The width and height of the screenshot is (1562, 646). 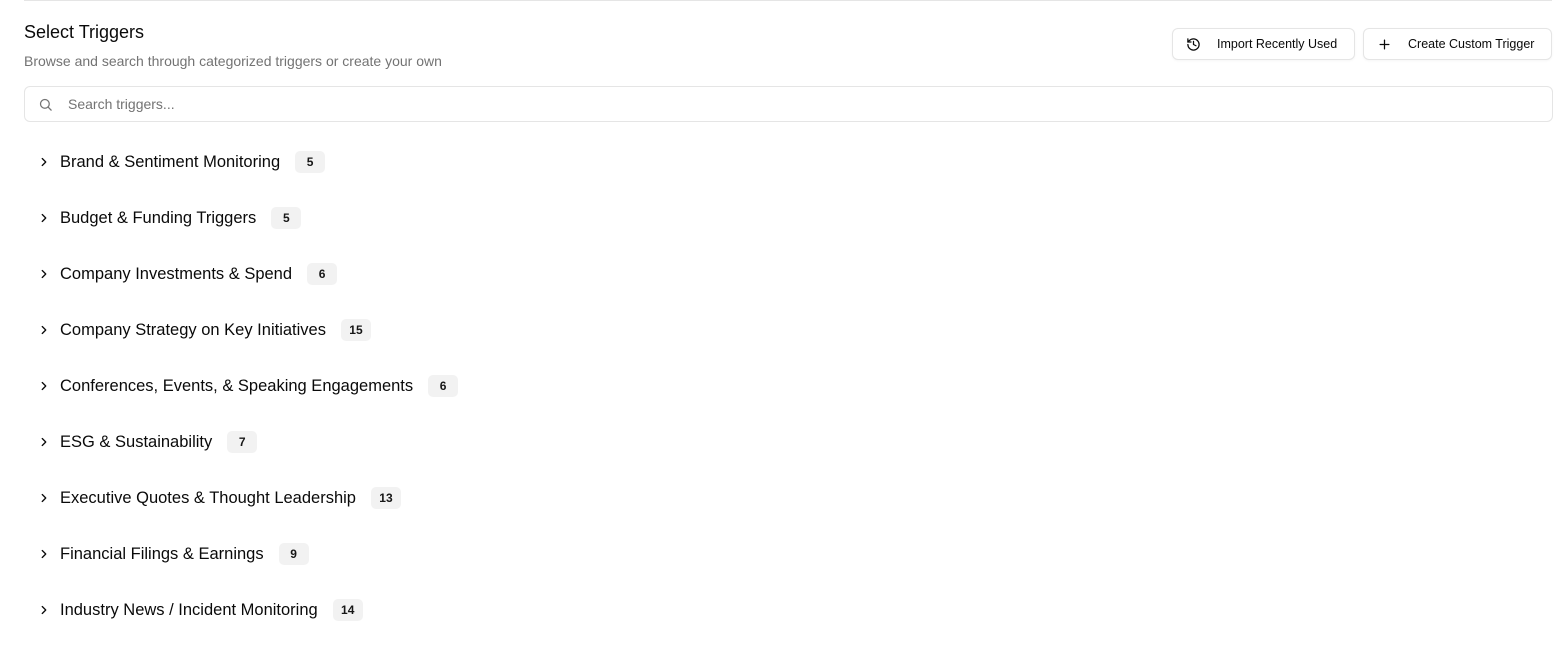 I want to click on category-label: Executive Quotes & Thought Leadership, so click(x=208, y=497).